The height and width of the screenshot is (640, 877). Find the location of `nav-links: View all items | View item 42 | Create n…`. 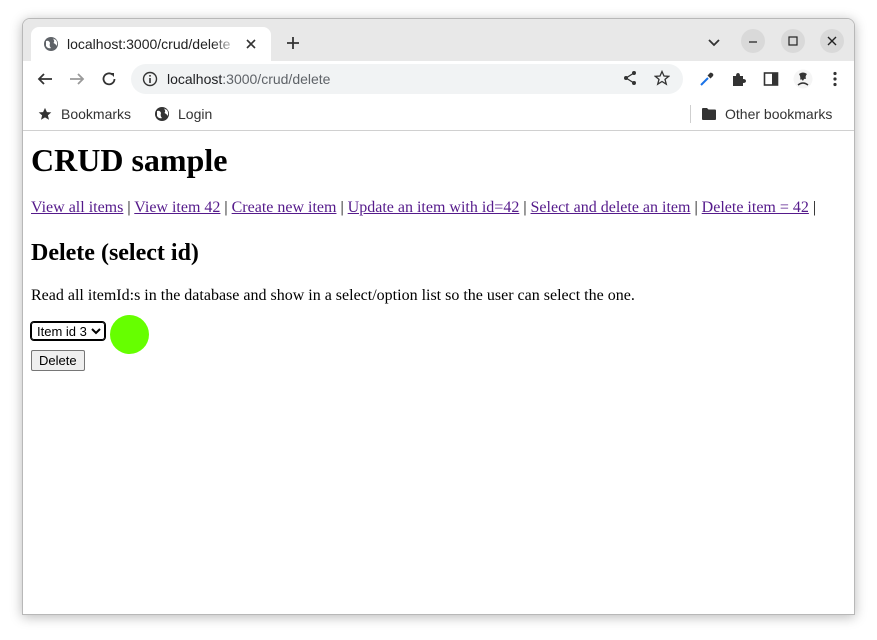

nav-links: View all items | View item 42 | Create n… is located at coordinates (438, 208).